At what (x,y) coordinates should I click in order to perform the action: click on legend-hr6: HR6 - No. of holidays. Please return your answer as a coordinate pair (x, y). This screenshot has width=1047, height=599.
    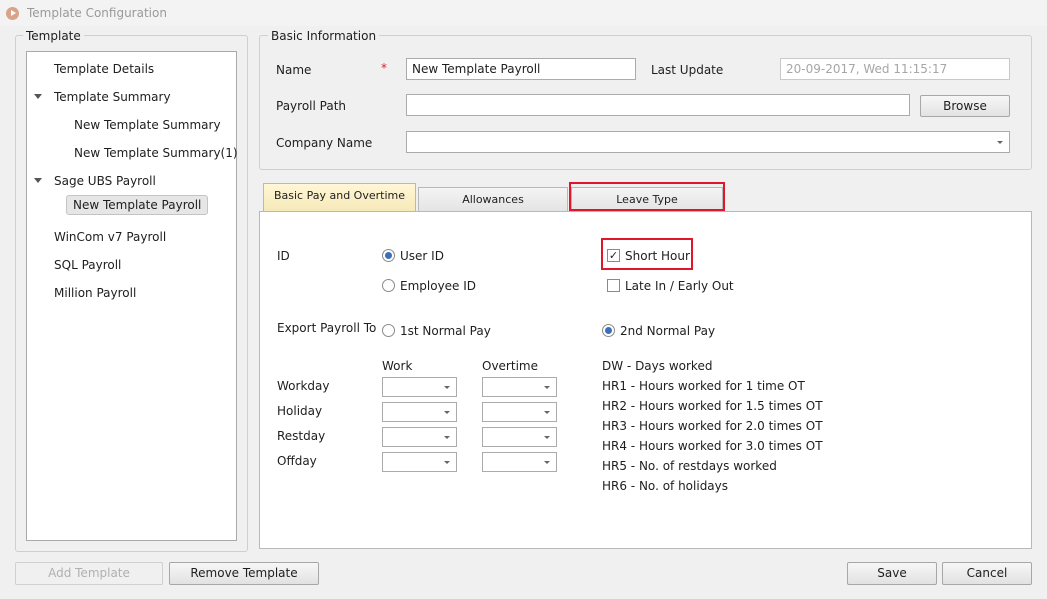
    Looking at the image, I should click on (665, 486).